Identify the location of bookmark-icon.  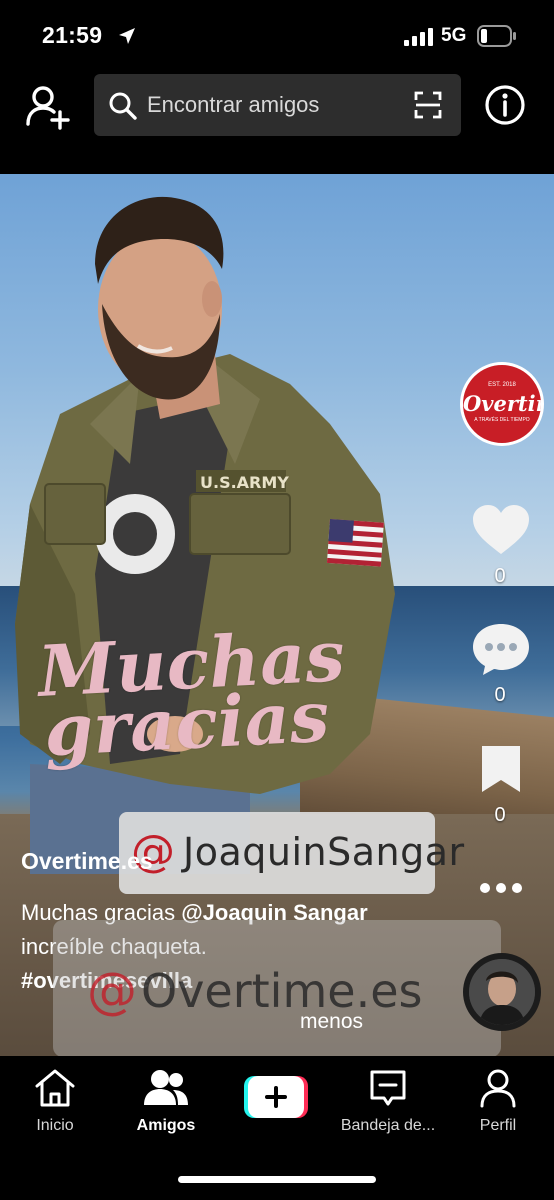
(501, 769).